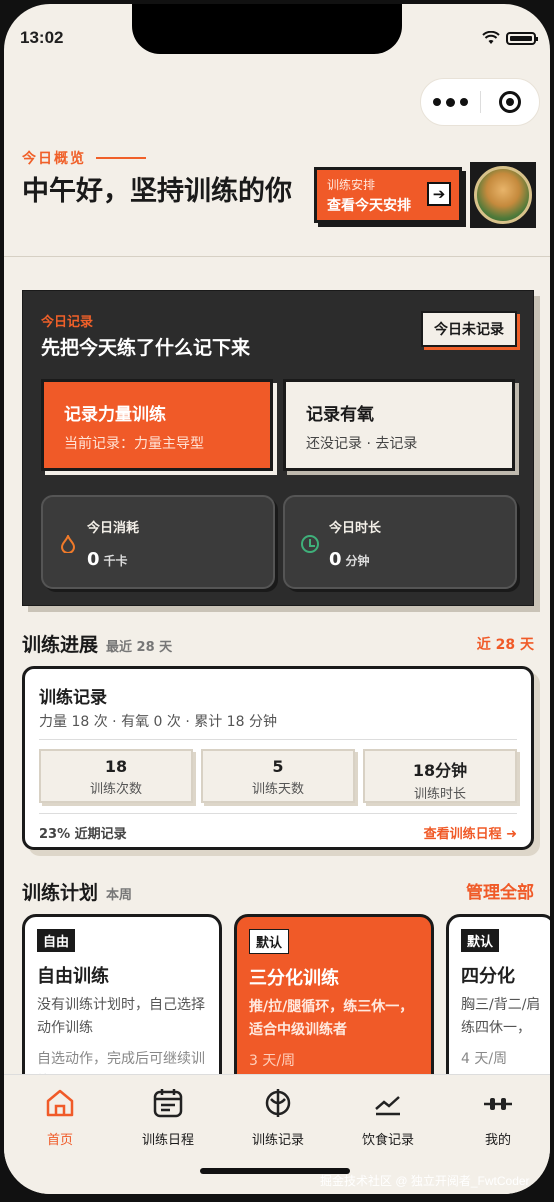  Describe the element at coordinates (157, 191) in the screenshot. I see `greeting-title: 中午好，坚持训练的你` at that location.